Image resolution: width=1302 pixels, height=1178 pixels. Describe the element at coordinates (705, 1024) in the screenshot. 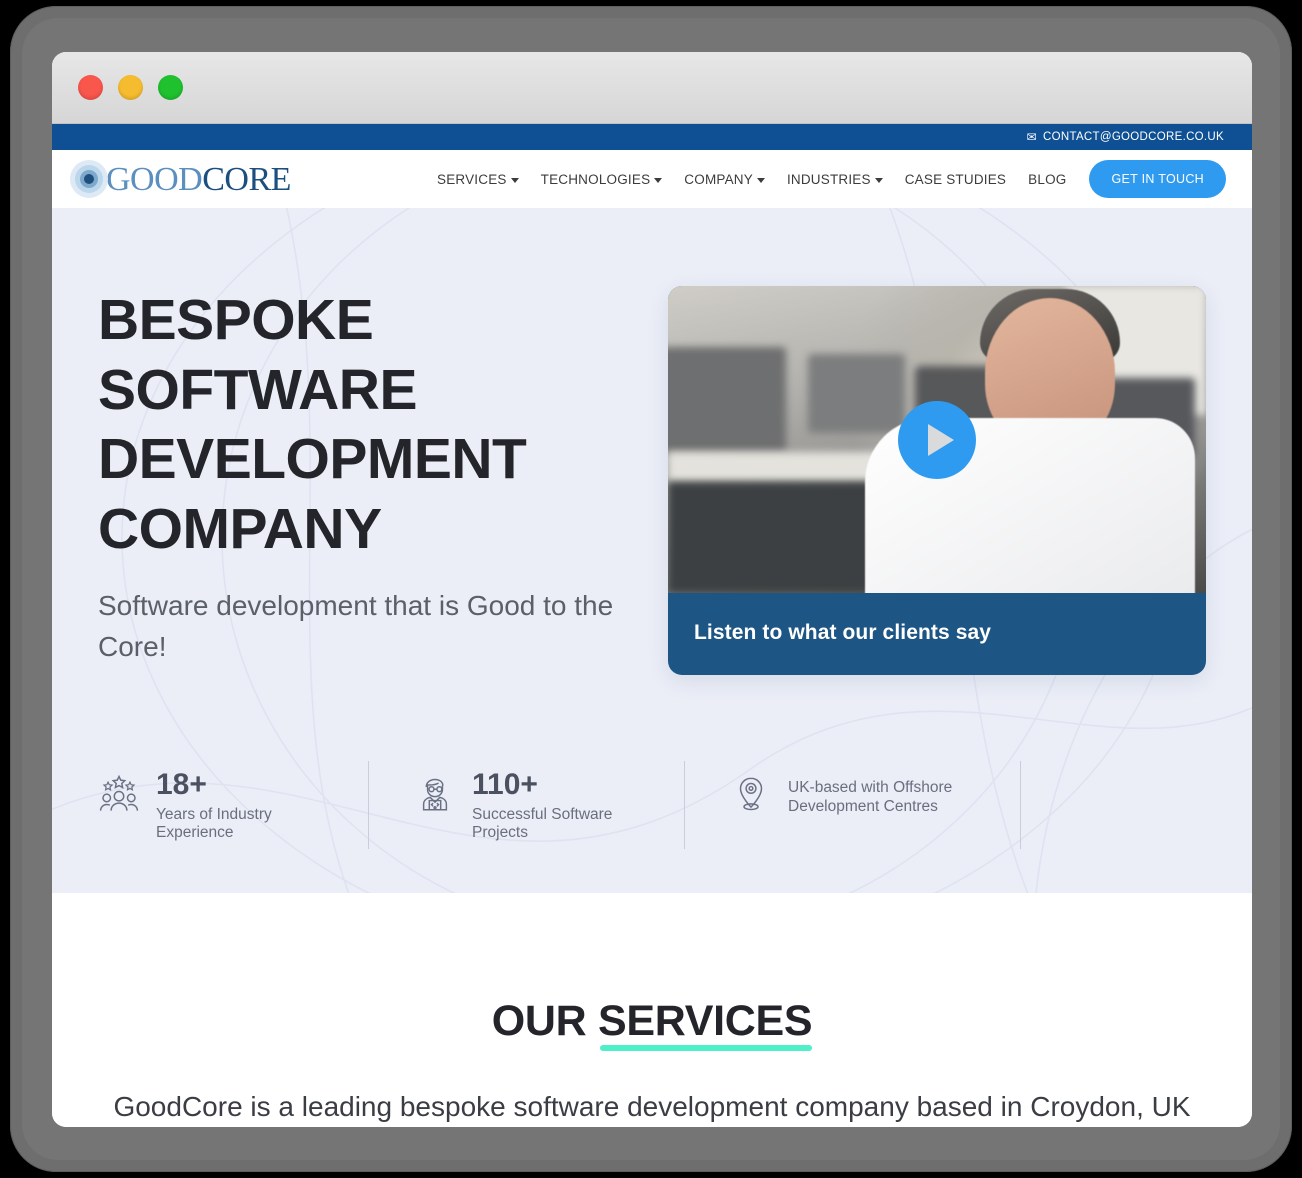

I see `services-heading-accent: SERVICES` at that location.